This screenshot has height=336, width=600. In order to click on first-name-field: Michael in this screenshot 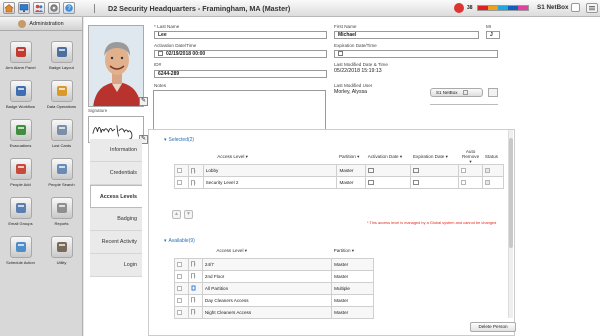, I will do `click(406, 35)`.